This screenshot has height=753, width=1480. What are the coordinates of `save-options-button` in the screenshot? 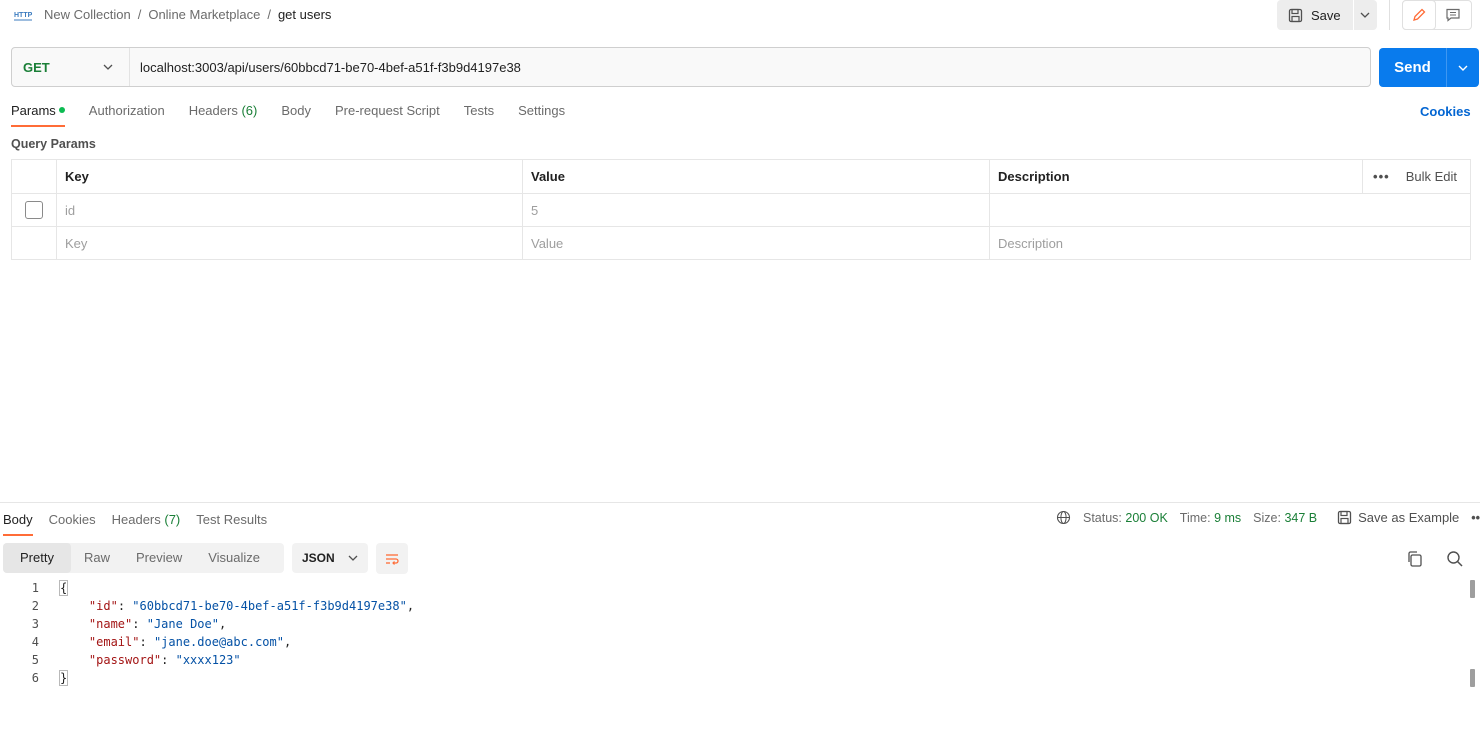 It's located at (1364, 15).